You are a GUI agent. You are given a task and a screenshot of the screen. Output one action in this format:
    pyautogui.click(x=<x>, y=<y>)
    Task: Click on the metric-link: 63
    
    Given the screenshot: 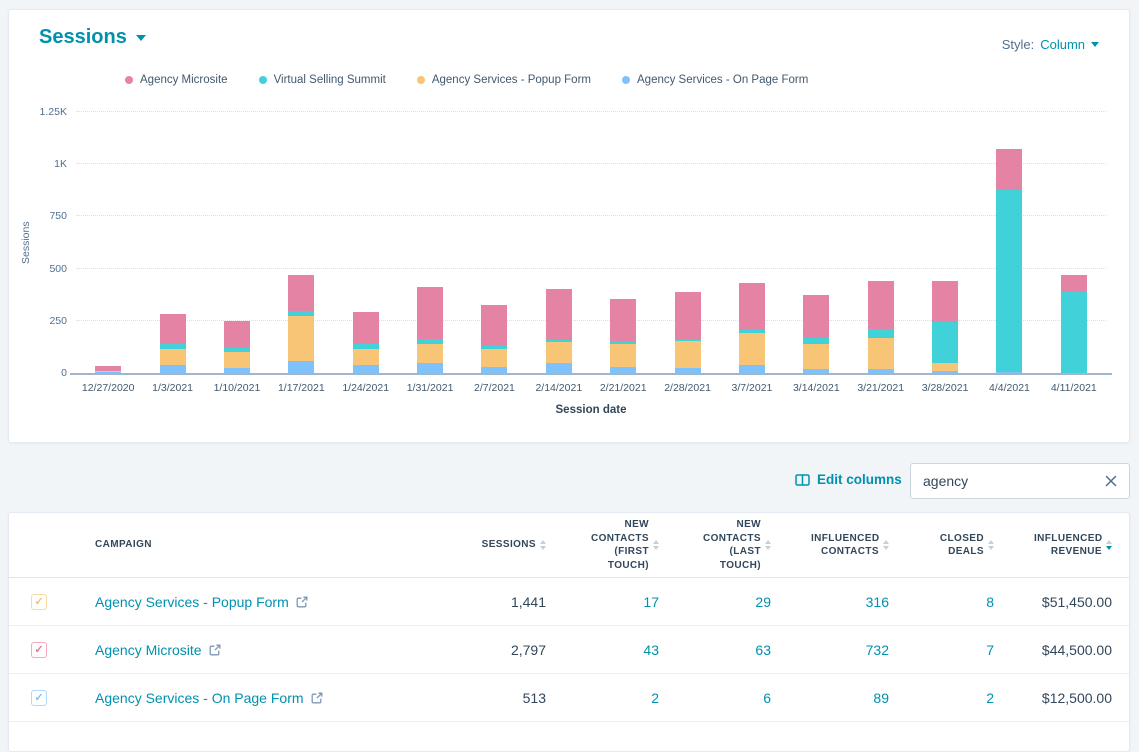 What is the action you would take?
    pyautogui.click(x=715, y=650)
    